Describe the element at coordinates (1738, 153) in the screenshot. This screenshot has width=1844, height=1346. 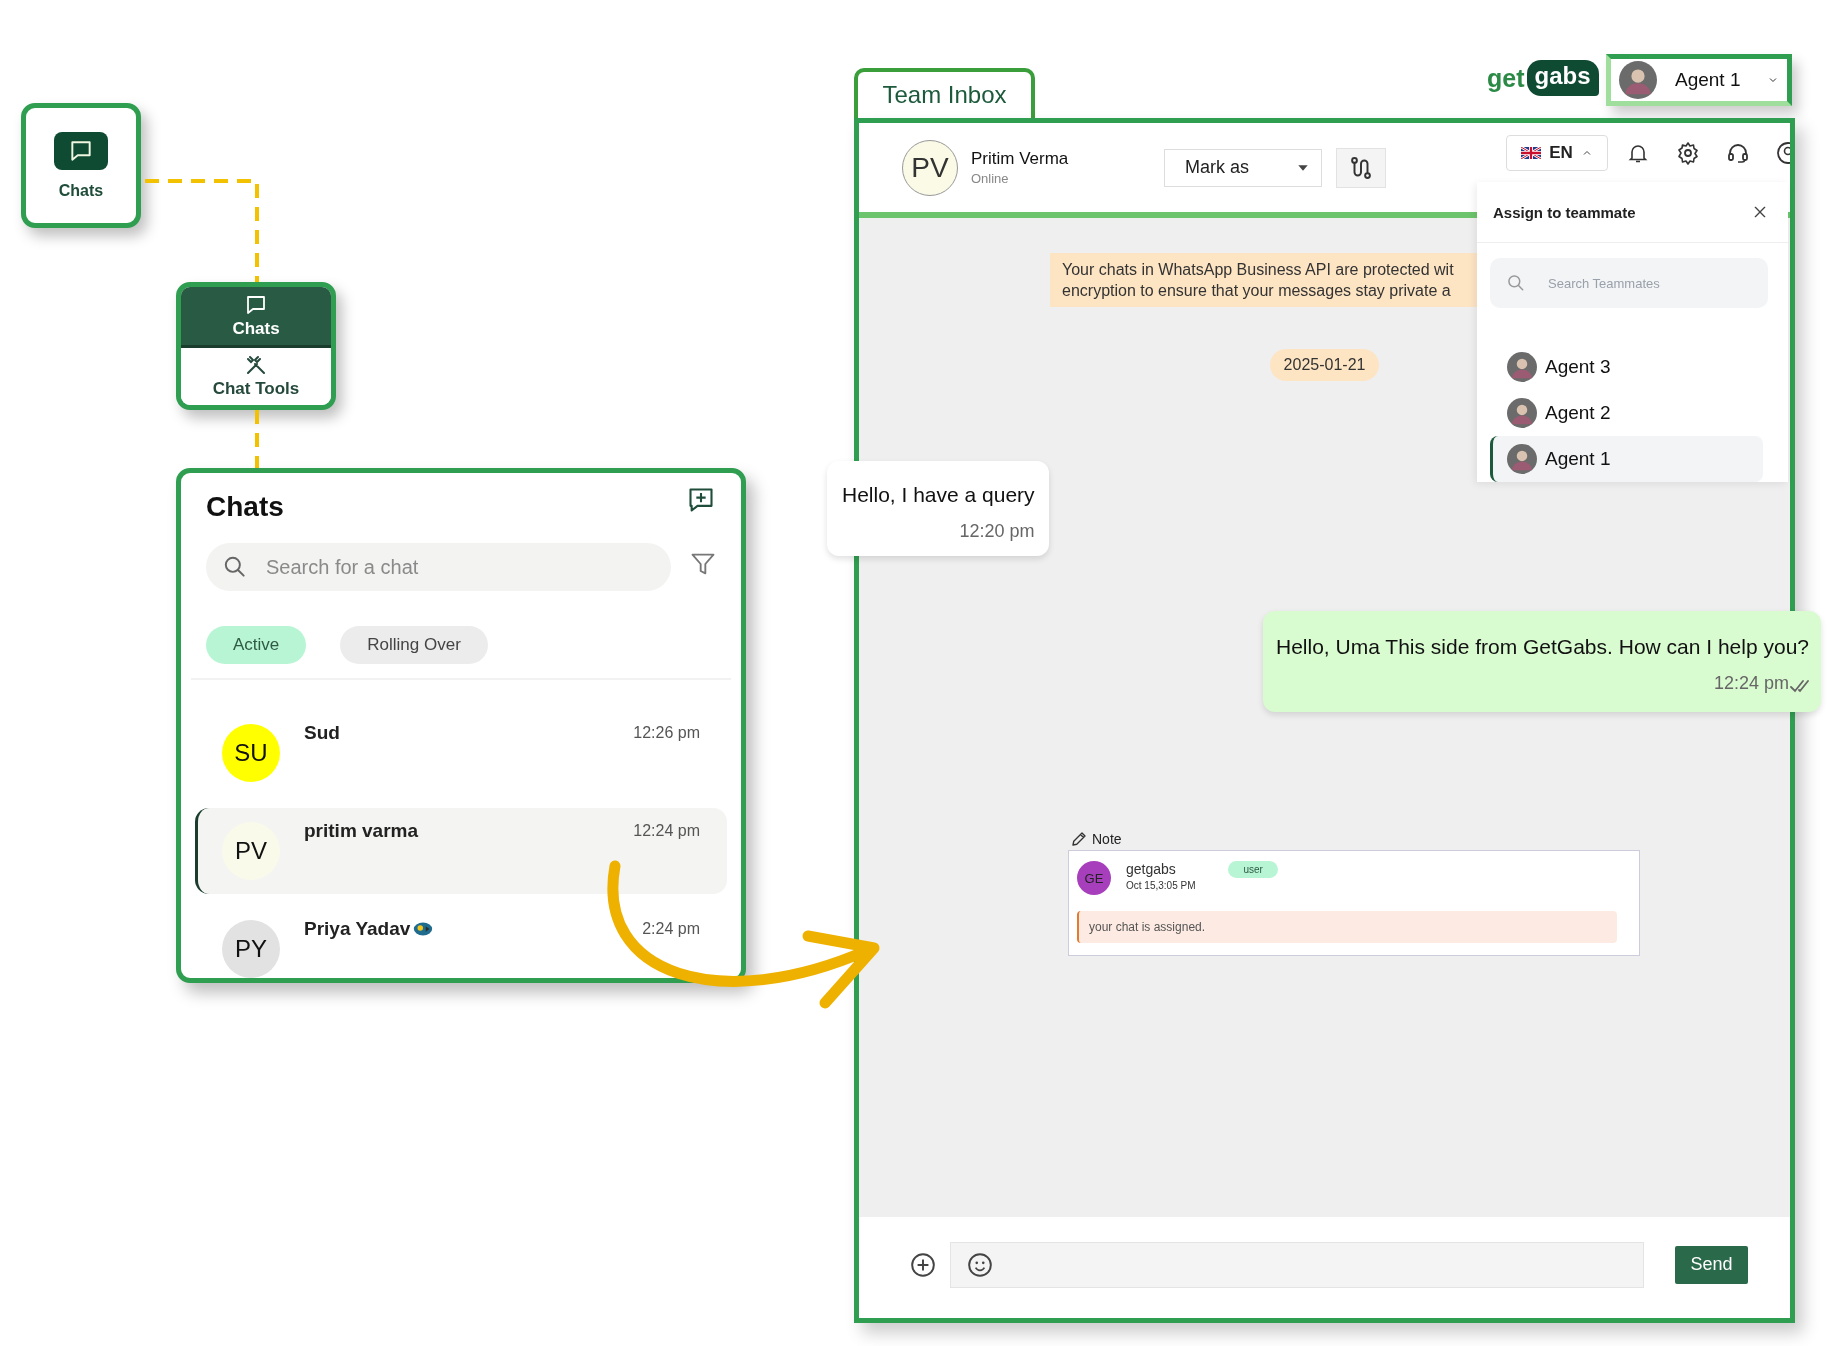
I see `headset-icon` at that location.